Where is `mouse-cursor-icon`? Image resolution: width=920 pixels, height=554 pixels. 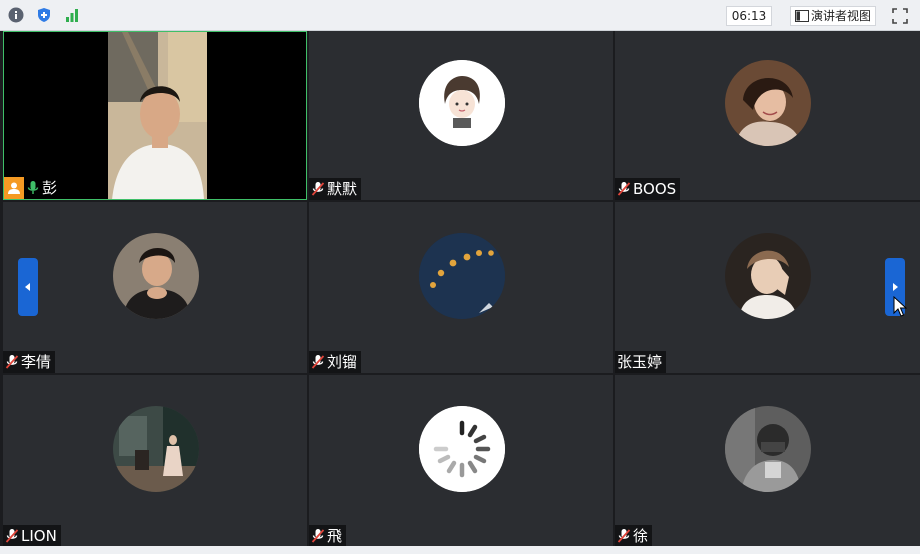 mouse-cursor-icon is located at coordinates (900, 306).